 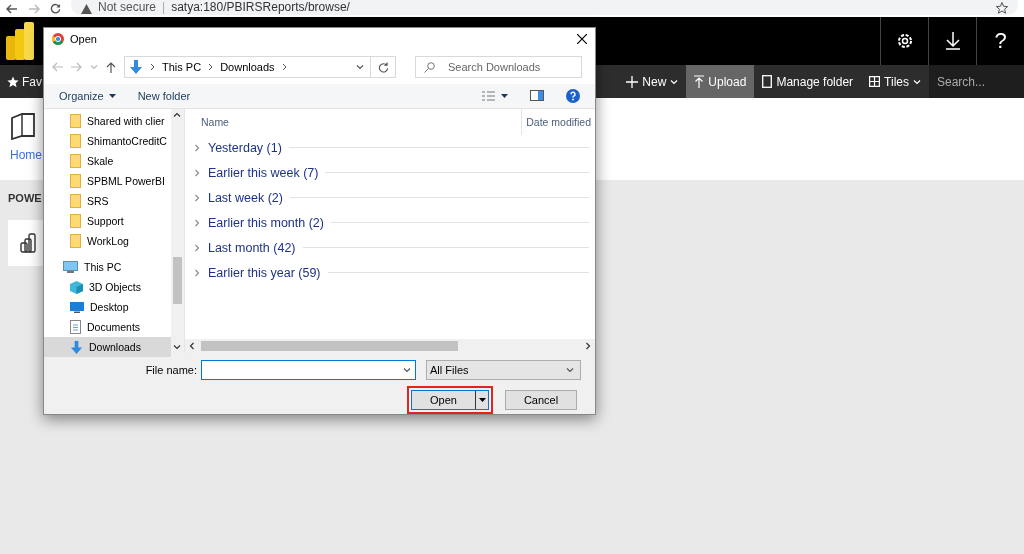 What do you see at coordinates (107, 241) in the screenshot?
I see `nav-item: WorkLog` at bounding box center [107, 241].